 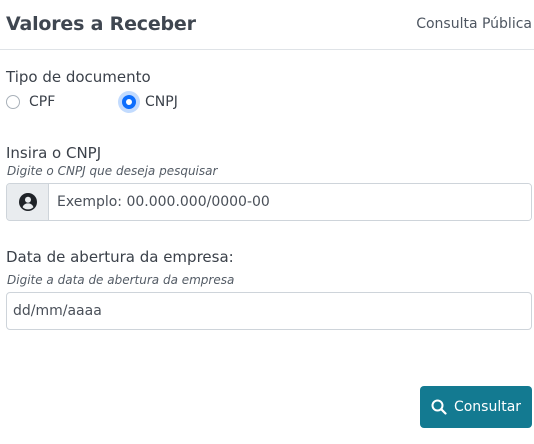 What do you see at coordinates (269, 311) in the screenshot?
I see `opening-date-input` at bounding box center [269, 311].